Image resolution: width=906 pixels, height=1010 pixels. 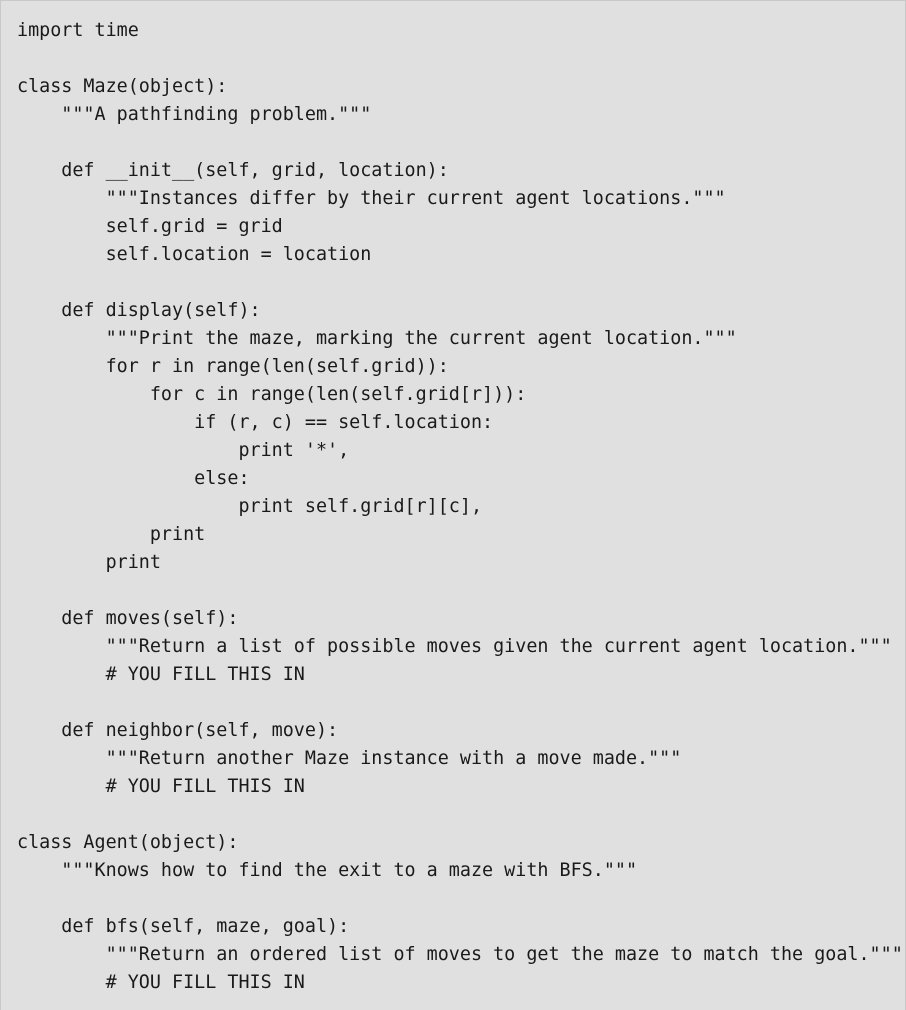 What do you see at coordinates (139, 310) in the screenshot?
I see `code-line: def display(self):` at bounding box center [139, 310].